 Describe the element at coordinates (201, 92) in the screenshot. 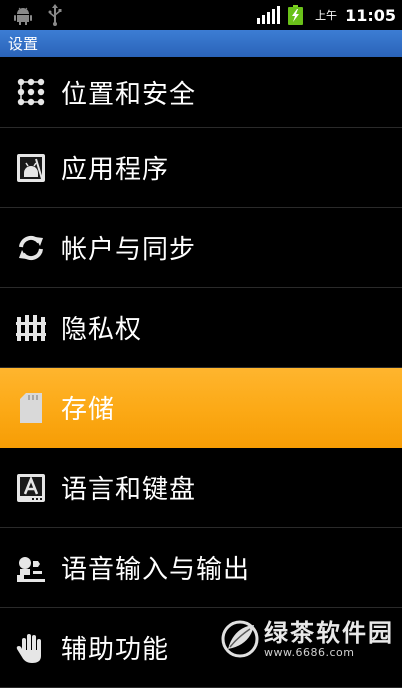

I see `settings-item-location-security: 位置和安全` at that location.